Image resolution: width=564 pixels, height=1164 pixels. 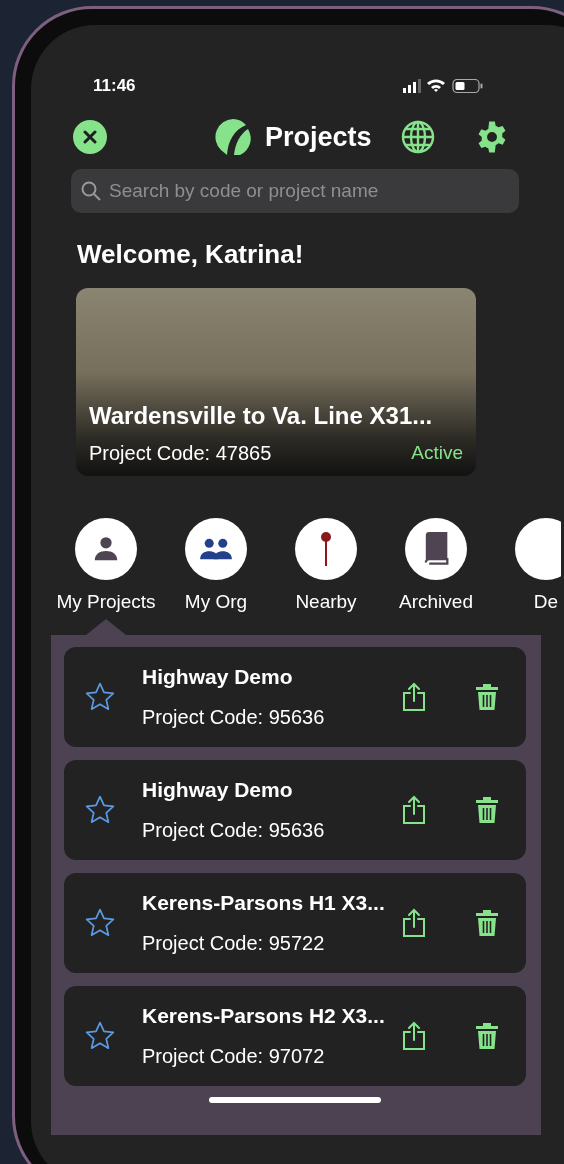 What do you see at coordinates (216, 576) in the screenshot?
I see `category-tab: My Org` at bounding box center [216, 576].